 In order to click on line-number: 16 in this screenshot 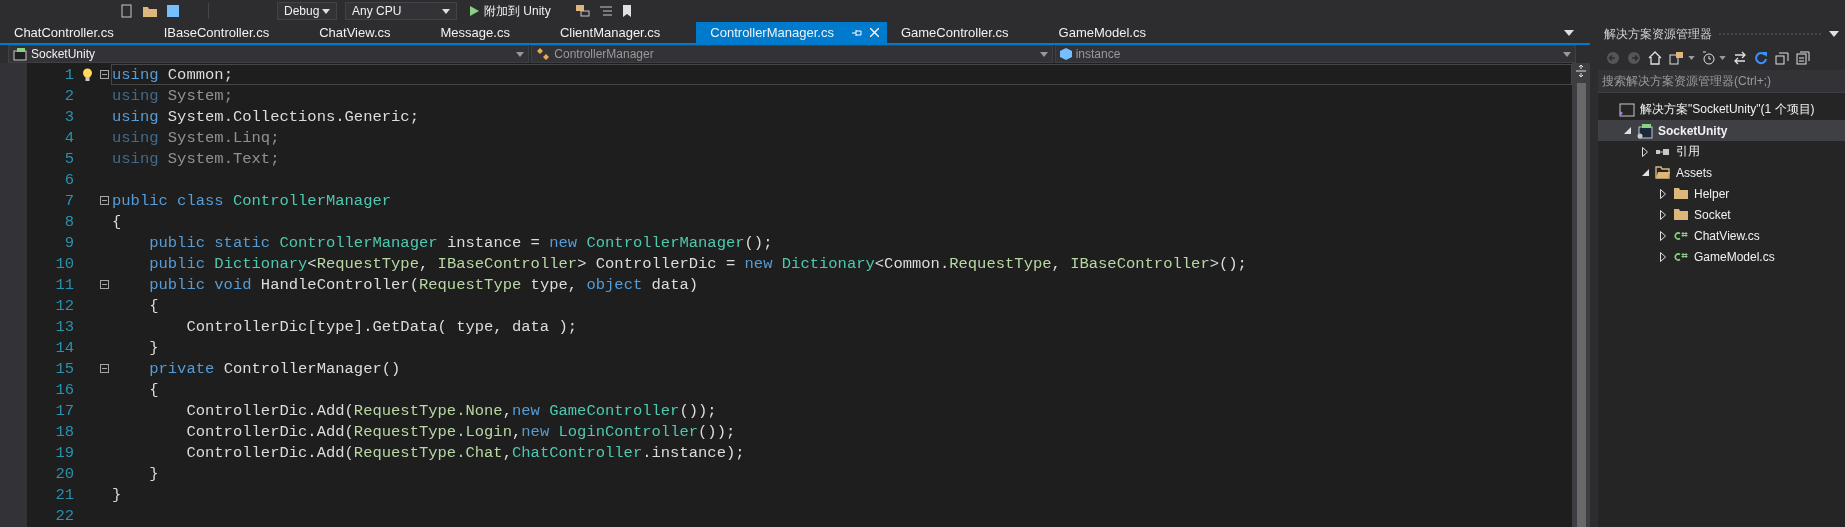, I will do `click(64, 389)`.